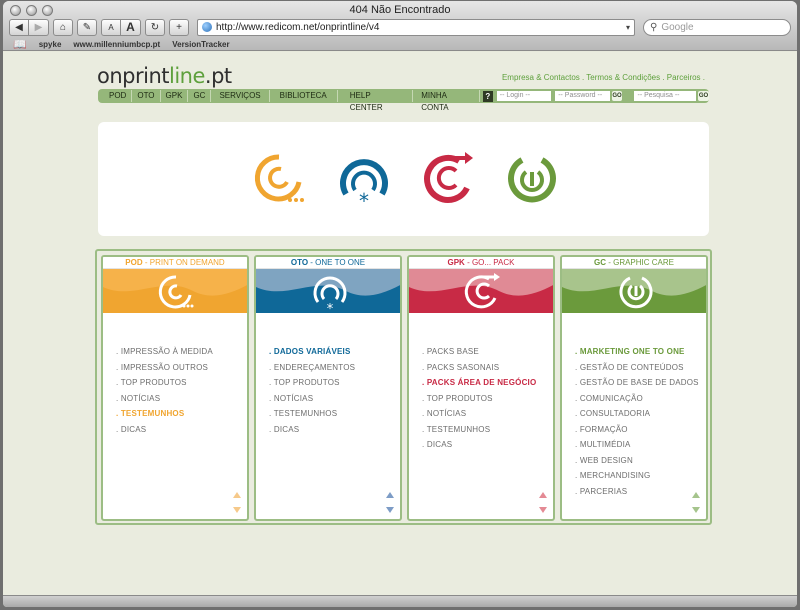 This screenshot has height=610, width=800. Describe the element at coordinates (304, 96) in the screenshot. I see `nav-item-biblioteca: BIBLIOTECA` at that location.